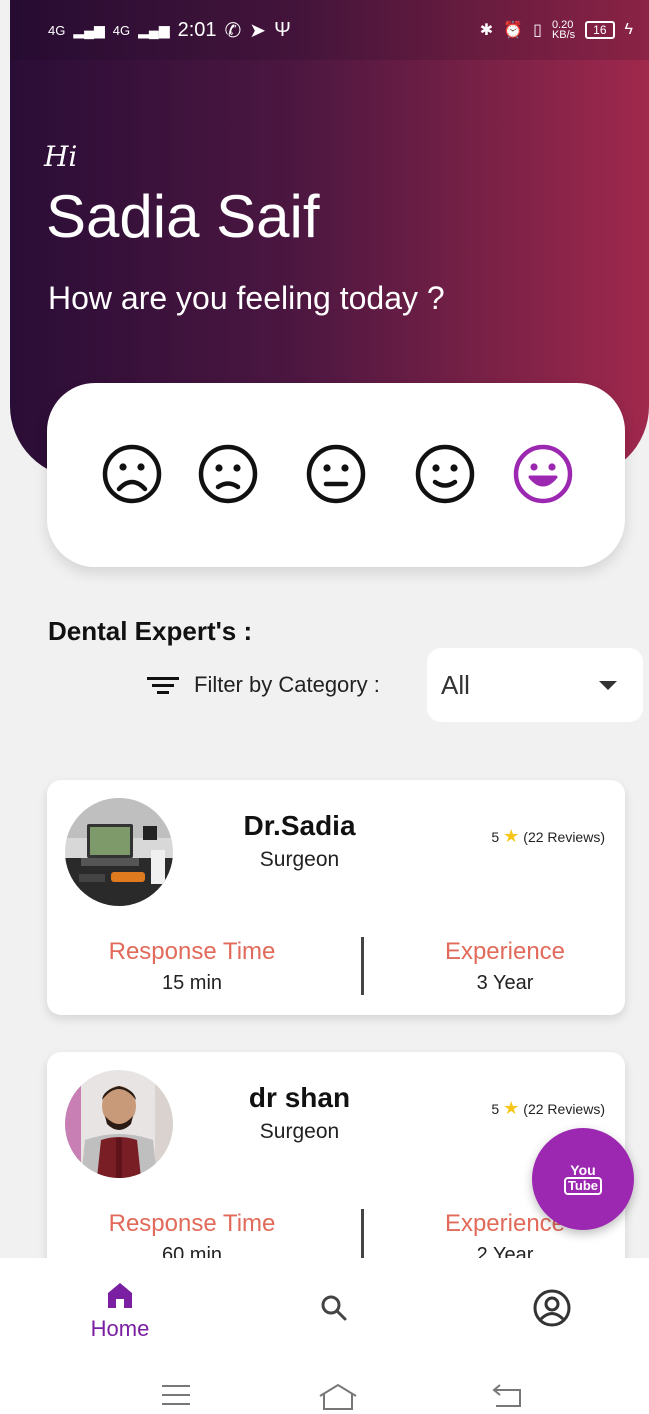 The width and height of the screenshot is (649, 1414). Describe the element at coordinates (299, 1097) in the screenshot. I see `doctor-name: dr shan` at that location.